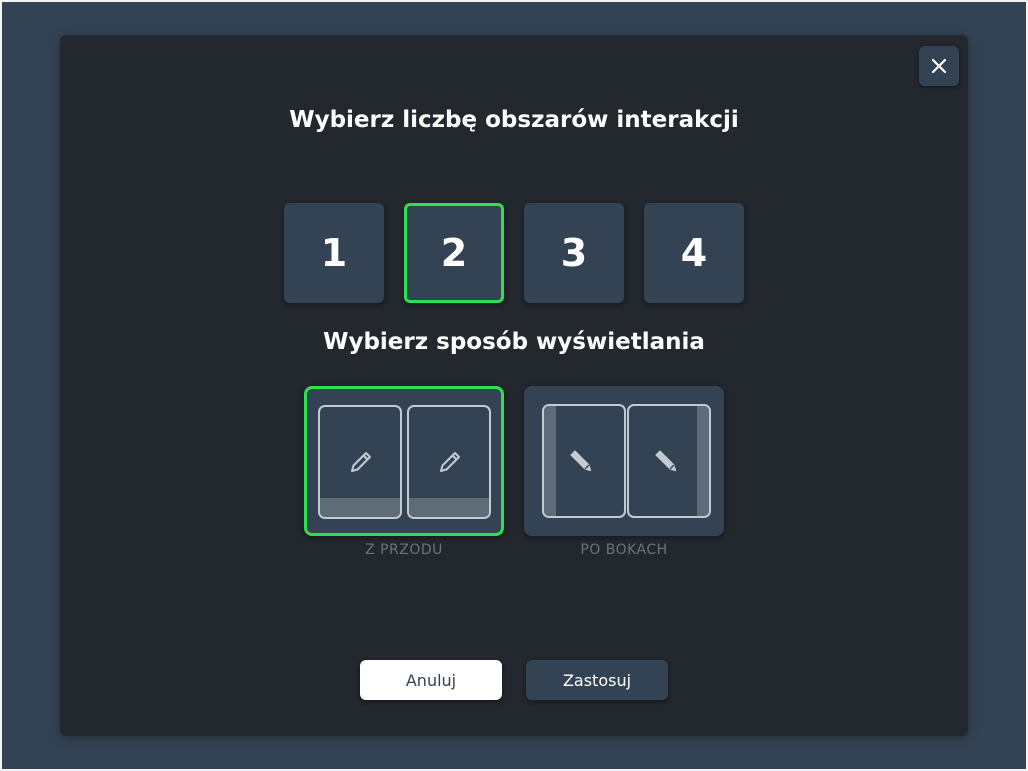  What do you see at coordinates (404, 461) in the screenshot?
I see `display-mode-front` at bounding box center [404, 461].